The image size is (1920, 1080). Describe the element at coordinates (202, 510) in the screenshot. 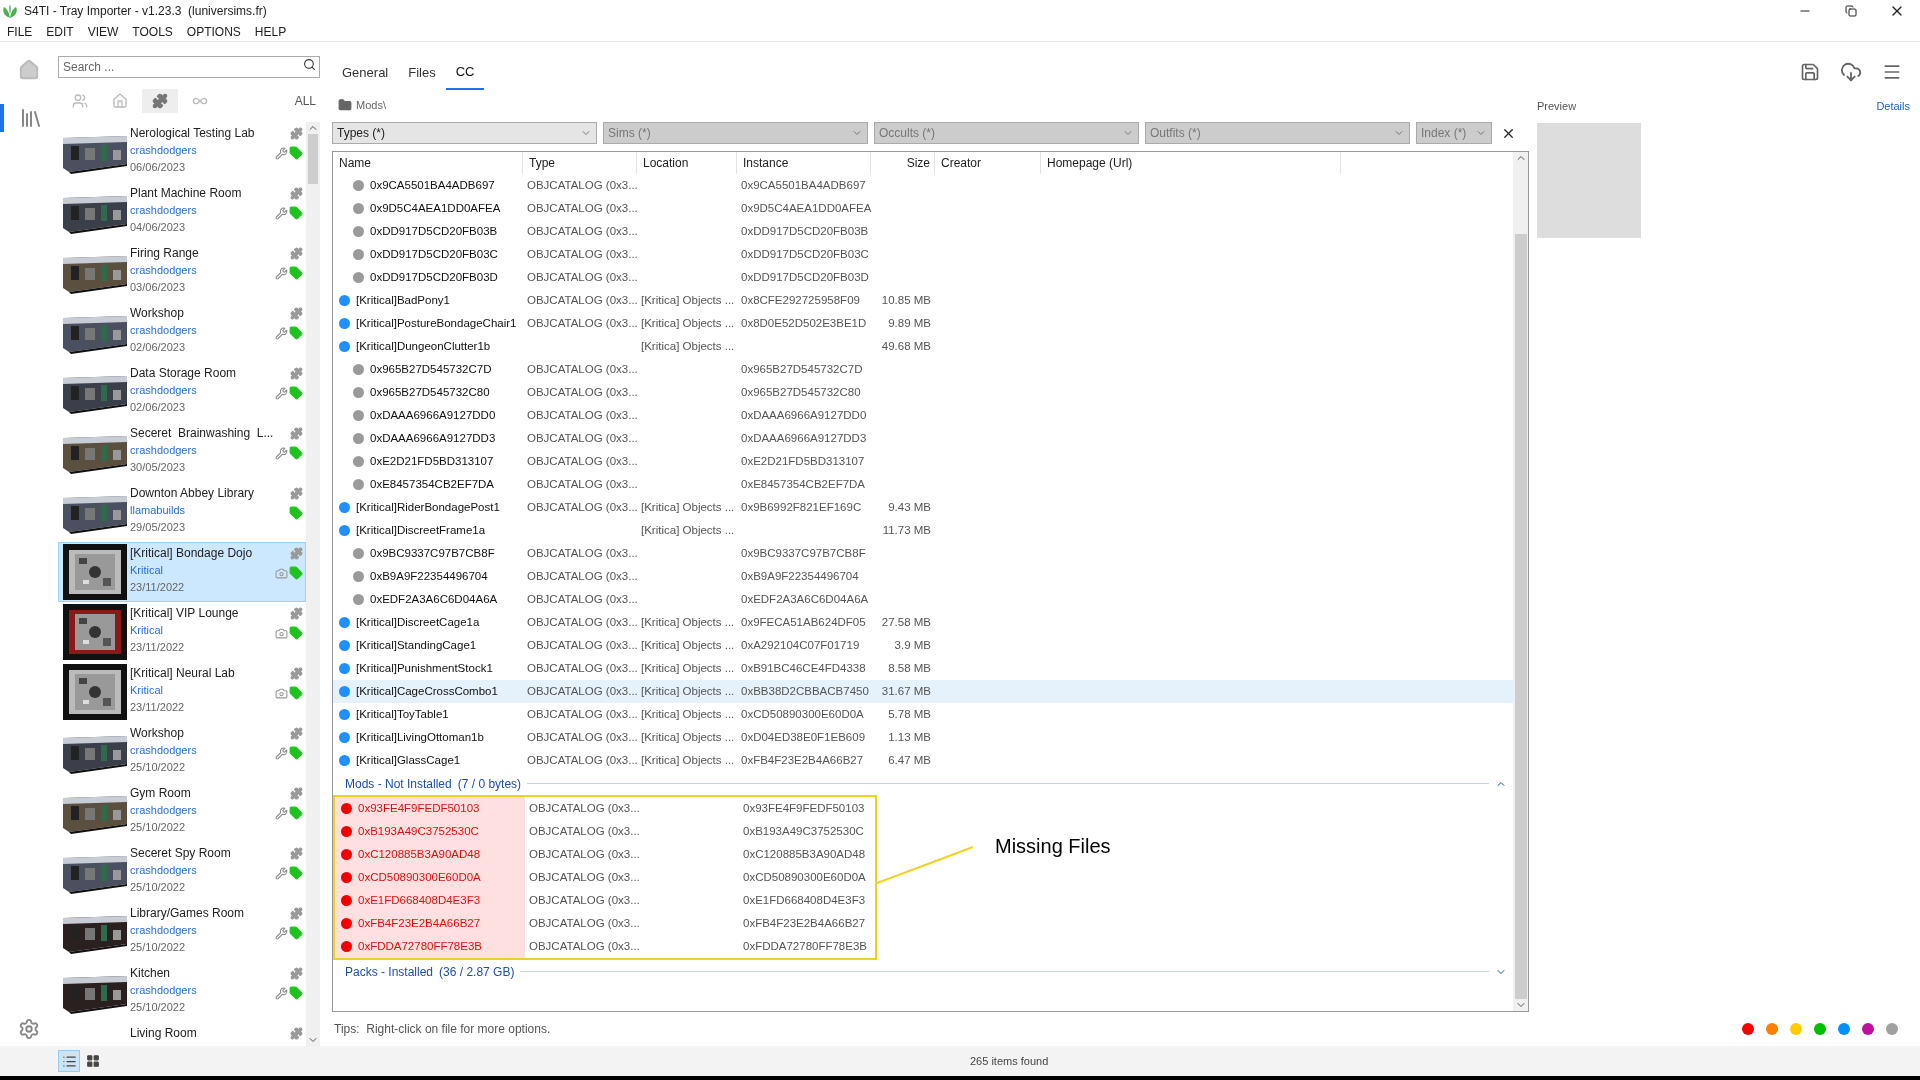

I see `author-link: llamabuilds` at that location.